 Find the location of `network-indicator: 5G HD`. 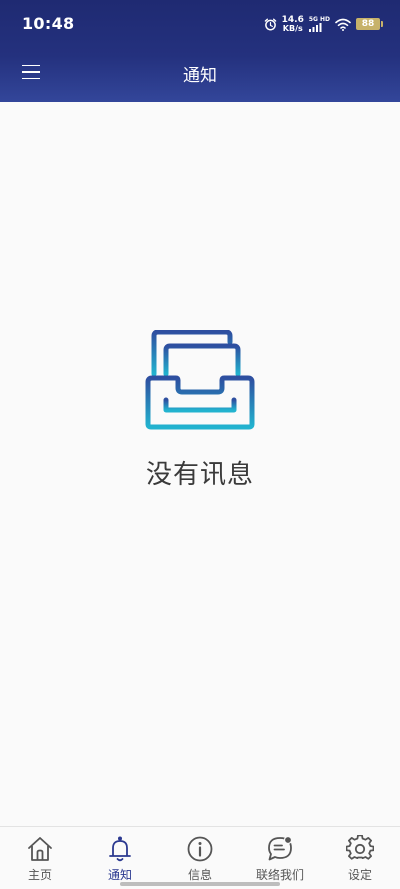

network-indicator: 5G HD is located at coordinates (319, 24).